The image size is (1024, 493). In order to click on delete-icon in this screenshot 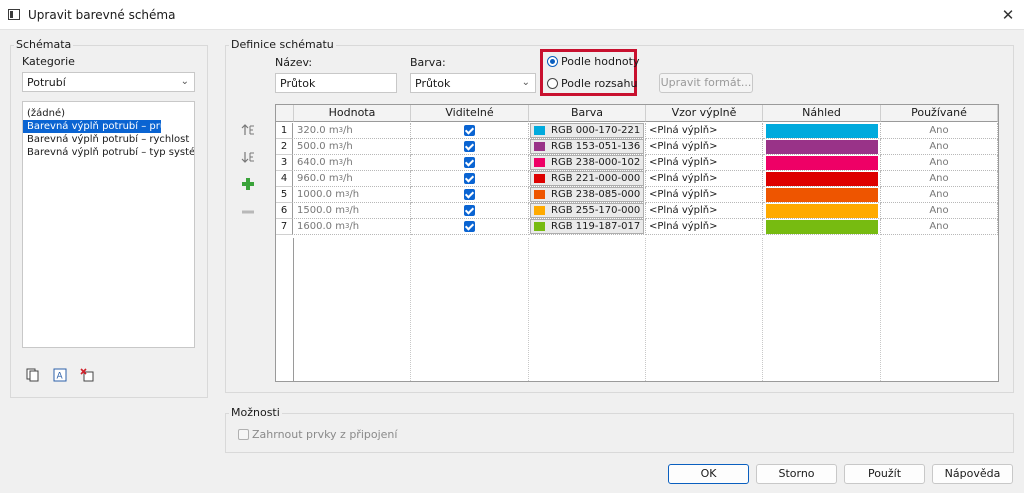, I will do `click(87, 375)`.